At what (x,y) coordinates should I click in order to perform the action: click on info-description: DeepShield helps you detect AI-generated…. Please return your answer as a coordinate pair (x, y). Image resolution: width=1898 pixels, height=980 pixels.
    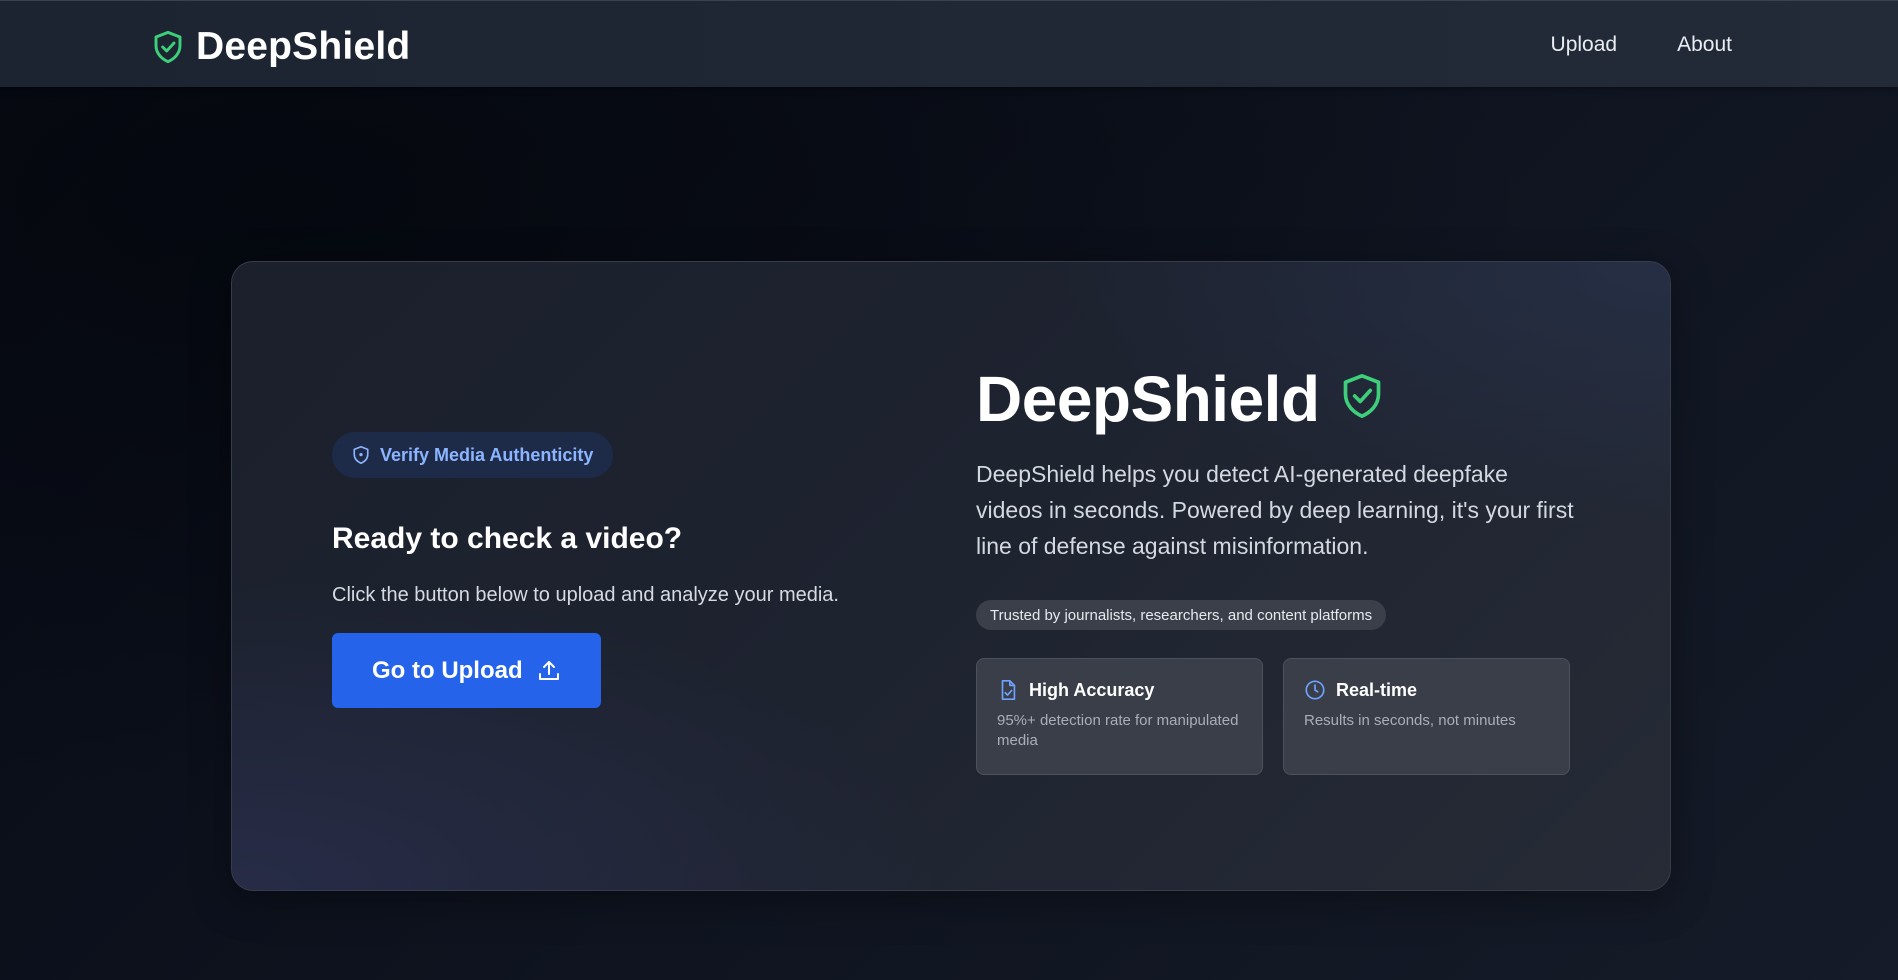
    Looking at the image, I should click on (1275, 510).